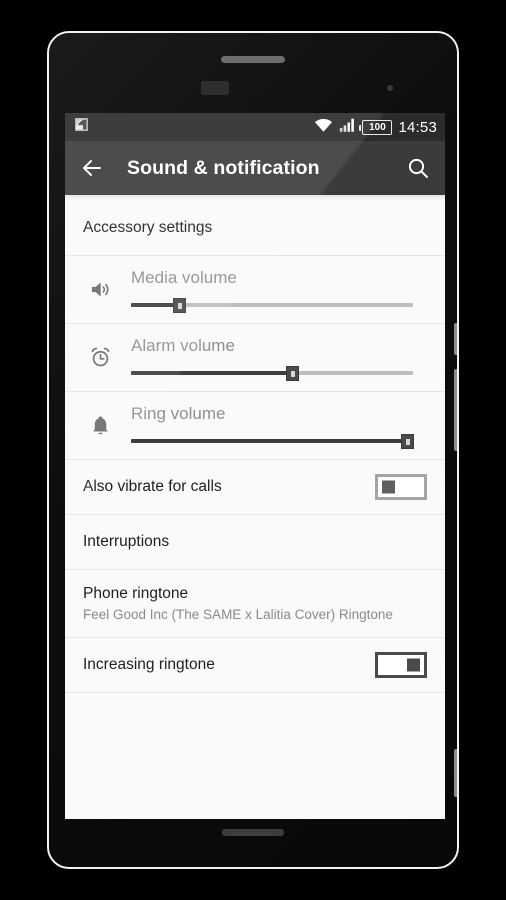  I want to click on proximity-sensor, so click(390, 88).